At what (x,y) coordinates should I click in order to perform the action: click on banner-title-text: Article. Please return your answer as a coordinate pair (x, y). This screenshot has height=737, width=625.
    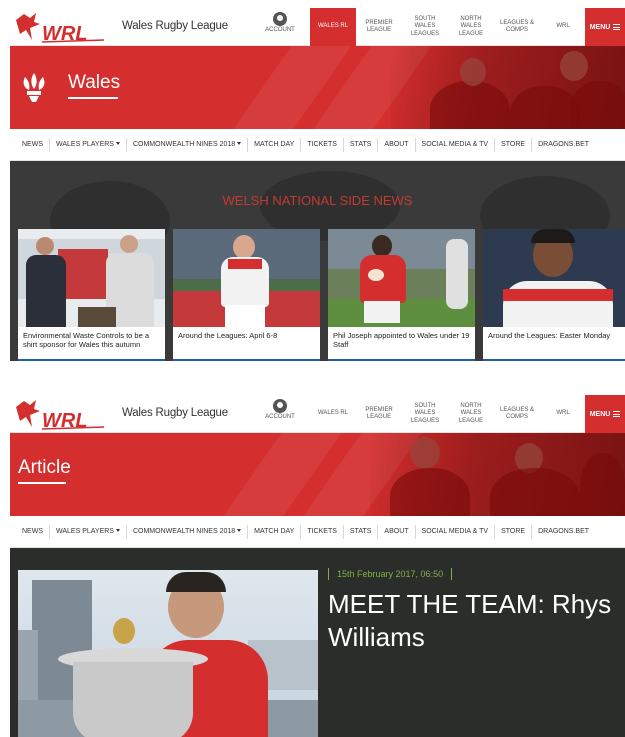
    Looking at the image, I should click on (44, 467).